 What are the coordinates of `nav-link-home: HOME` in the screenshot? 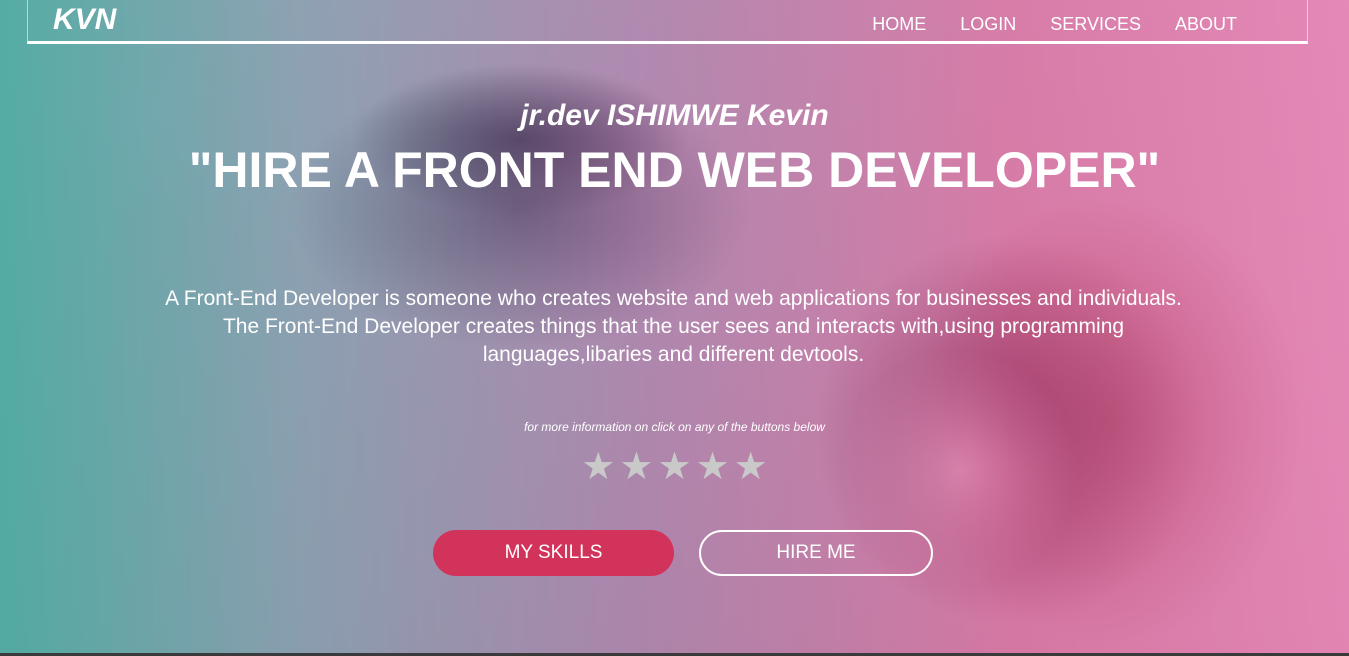 It's located at (899, 24).